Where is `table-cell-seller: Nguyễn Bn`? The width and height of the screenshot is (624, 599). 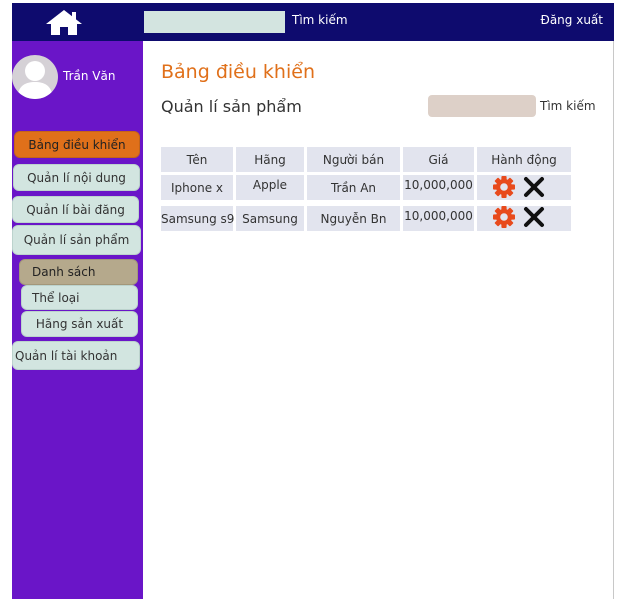 table-cell-seller: Nguyễn Bn is located at coordinates (353, 218).